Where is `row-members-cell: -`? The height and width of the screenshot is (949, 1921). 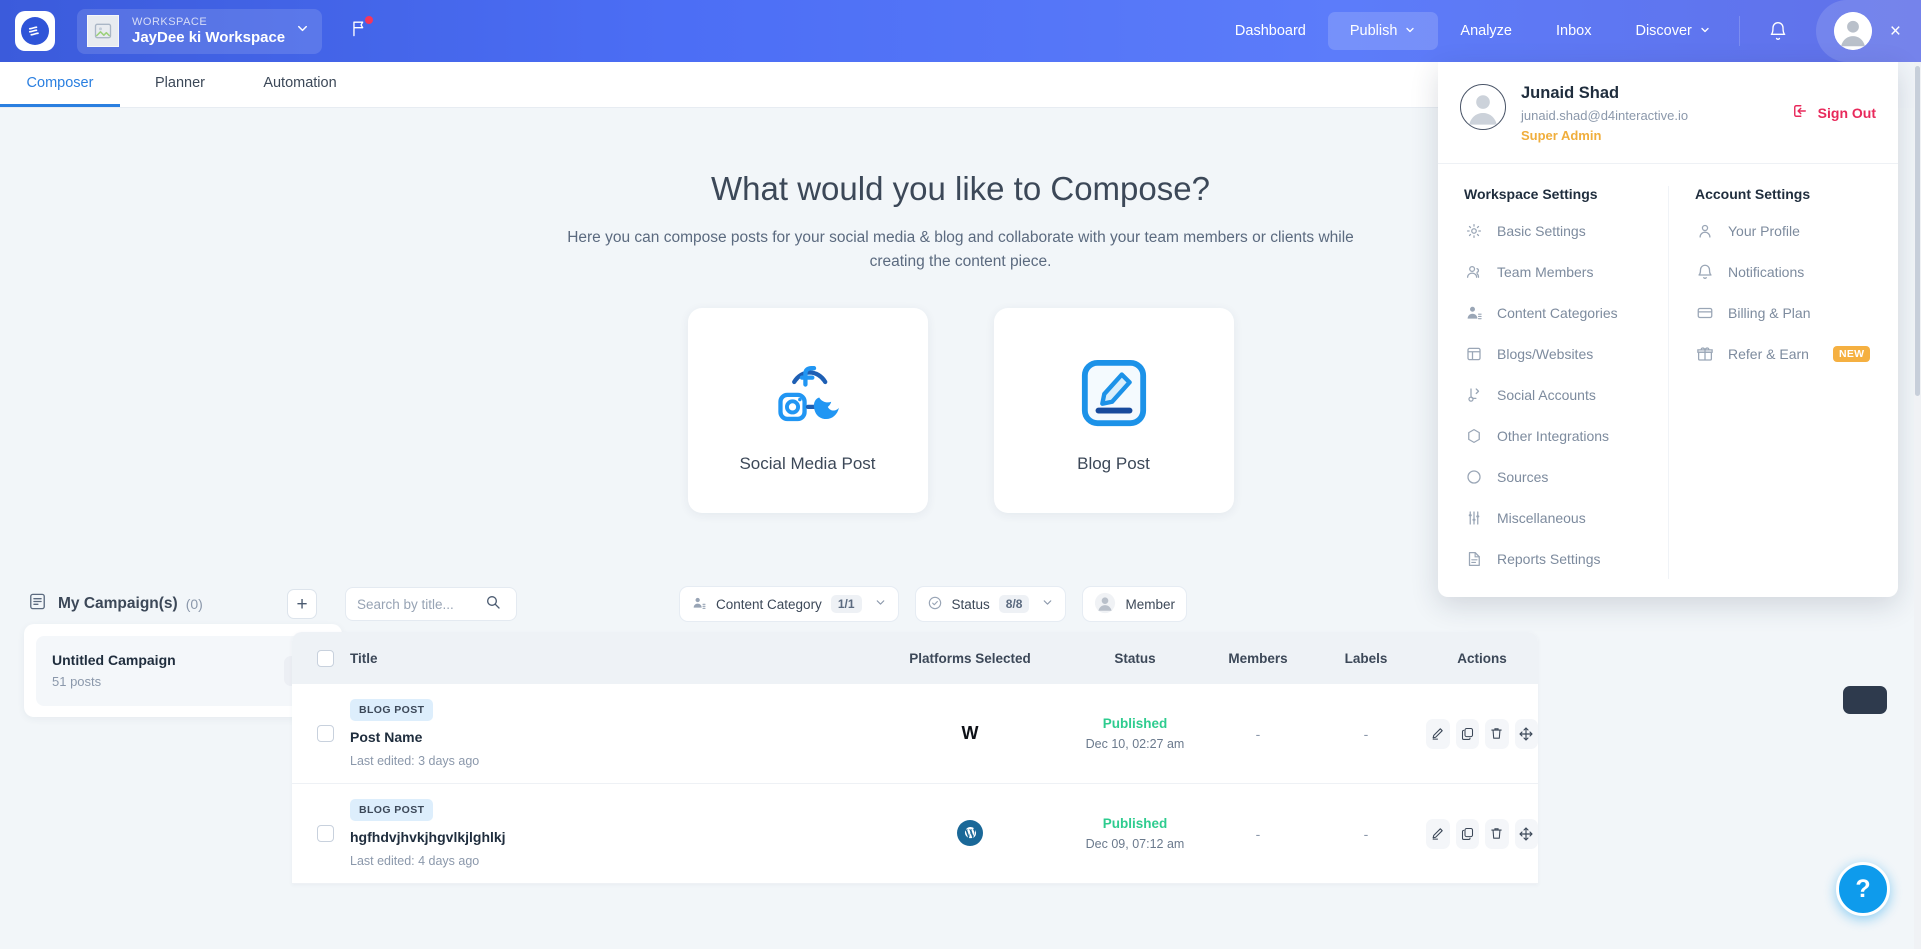
row-members-cell: - is located at coordinates (1258, 733).